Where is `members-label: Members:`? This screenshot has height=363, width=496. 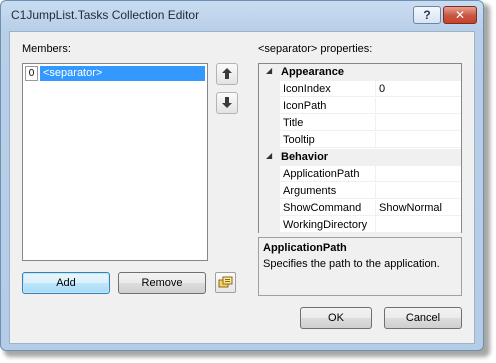 members-label: Members: is located at coordinates (46, 49).